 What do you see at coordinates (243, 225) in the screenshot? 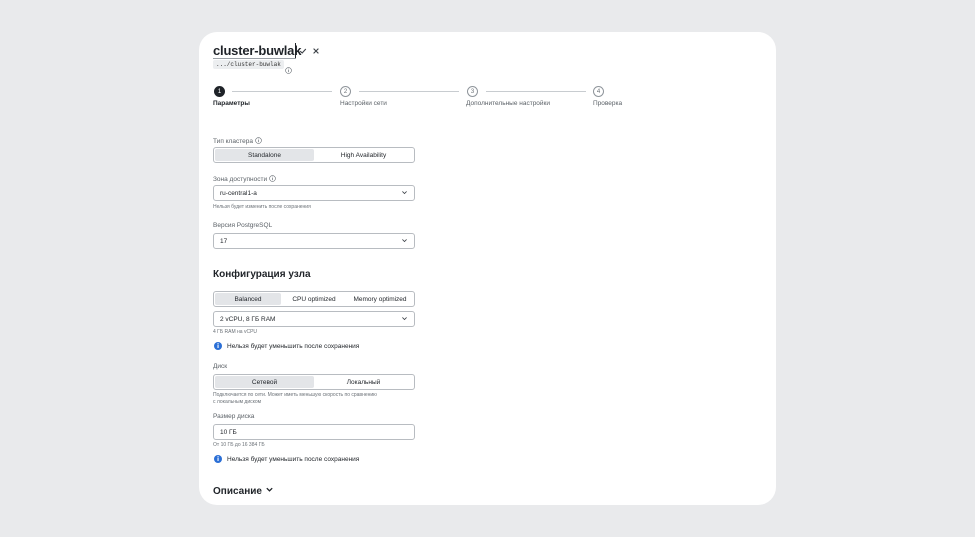
I see `pg-version-label: Версия PostgreSQL` at bounding box center [243, 225].